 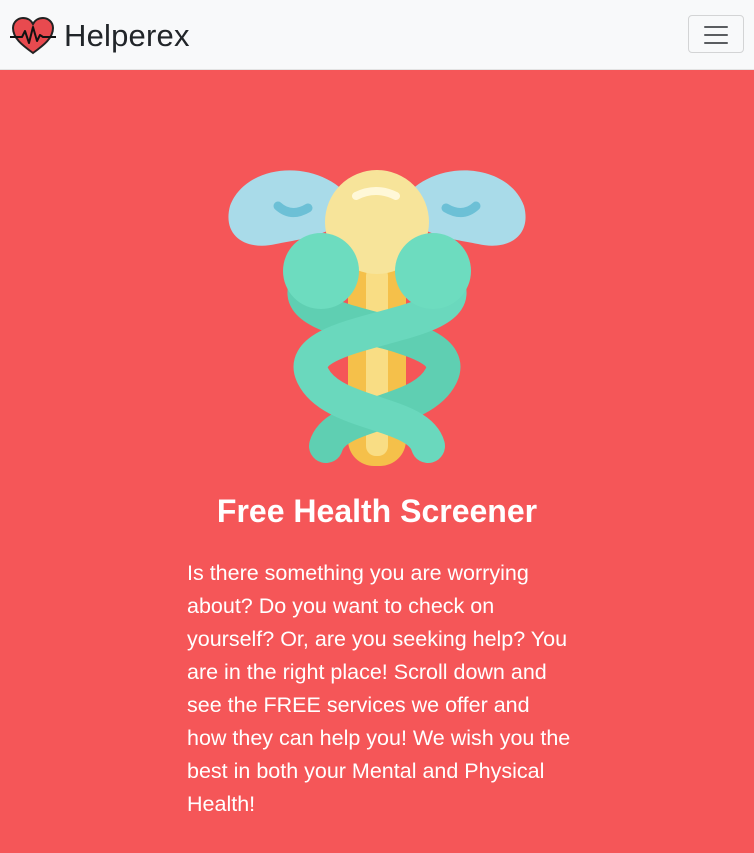 I want to click on brand-name: Helperex, so click(x=127, y=35).